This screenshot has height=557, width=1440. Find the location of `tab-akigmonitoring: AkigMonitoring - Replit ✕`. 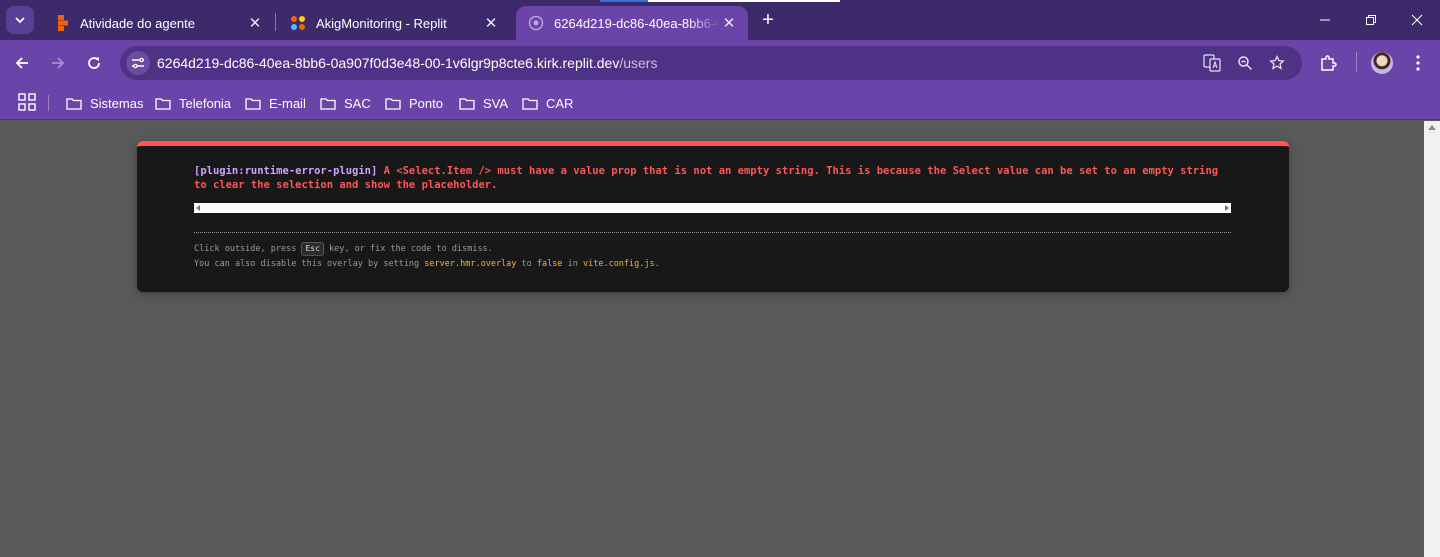

tab-akigmonitoring: AkigMonitoring - Replit ✕ is located at coordinates (394, 23).